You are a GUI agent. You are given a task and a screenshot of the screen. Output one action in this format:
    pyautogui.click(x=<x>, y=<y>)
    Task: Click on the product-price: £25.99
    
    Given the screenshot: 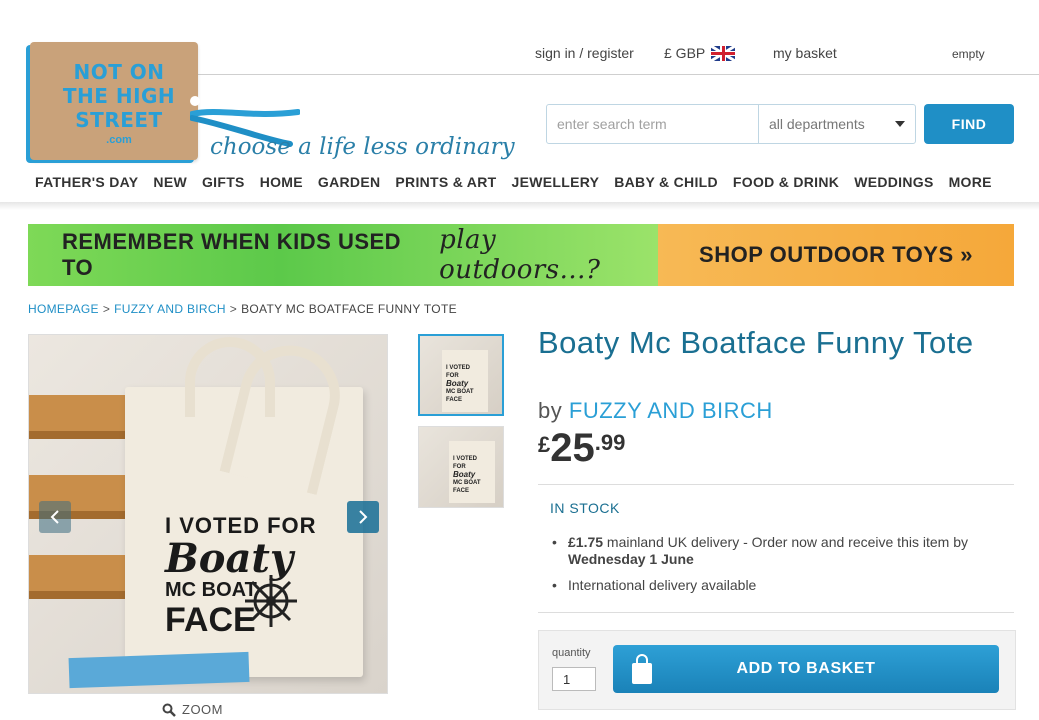 What is the action you would take?
    pyautogui.click(x=581, y=448)
    